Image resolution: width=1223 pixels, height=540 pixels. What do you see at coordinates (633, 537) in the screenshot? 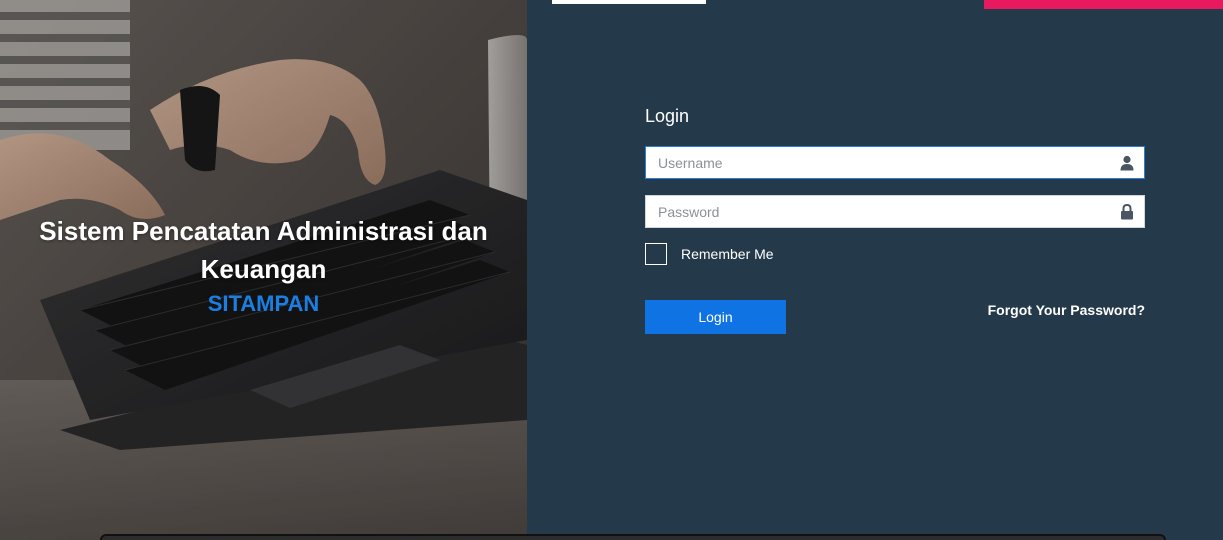
I see `bottom-device-edge` at bounding box center [633, 537].